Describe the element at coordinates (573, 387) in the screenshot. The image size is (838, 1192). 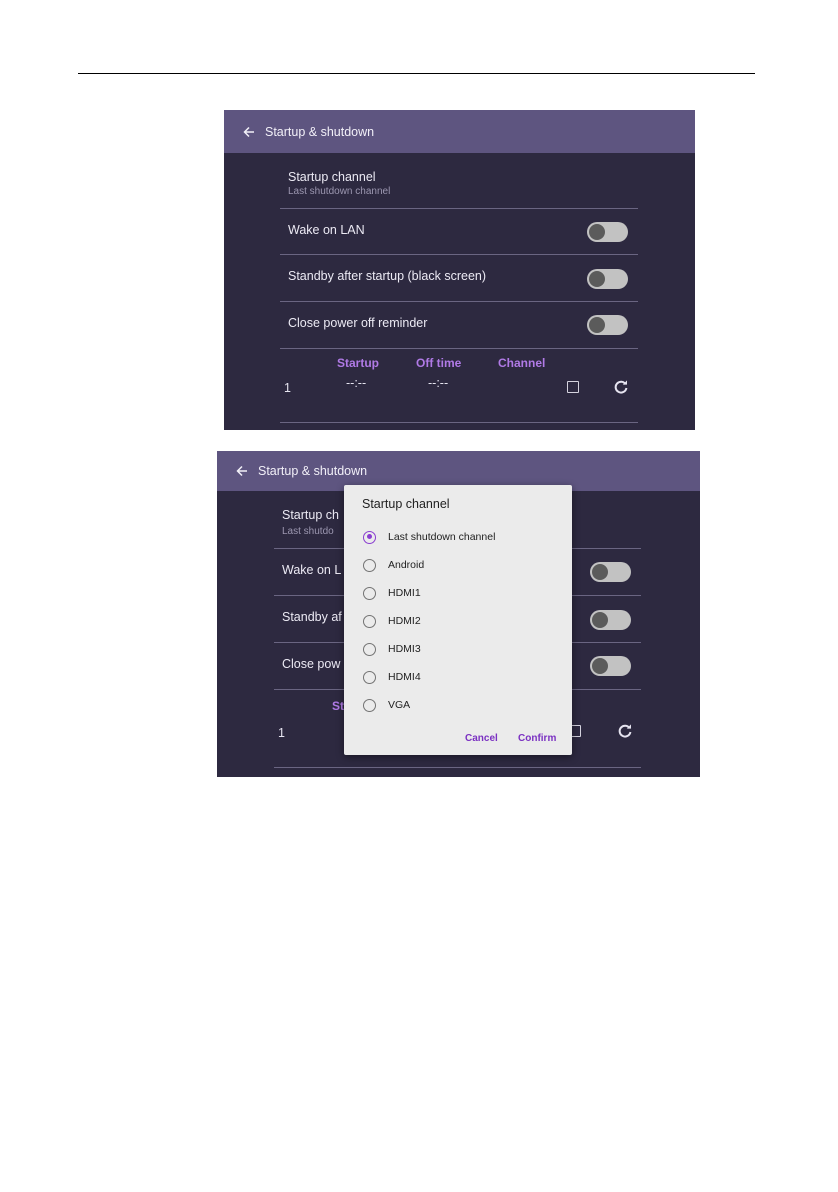
I see `schedule-enable-checkbox` at that location.